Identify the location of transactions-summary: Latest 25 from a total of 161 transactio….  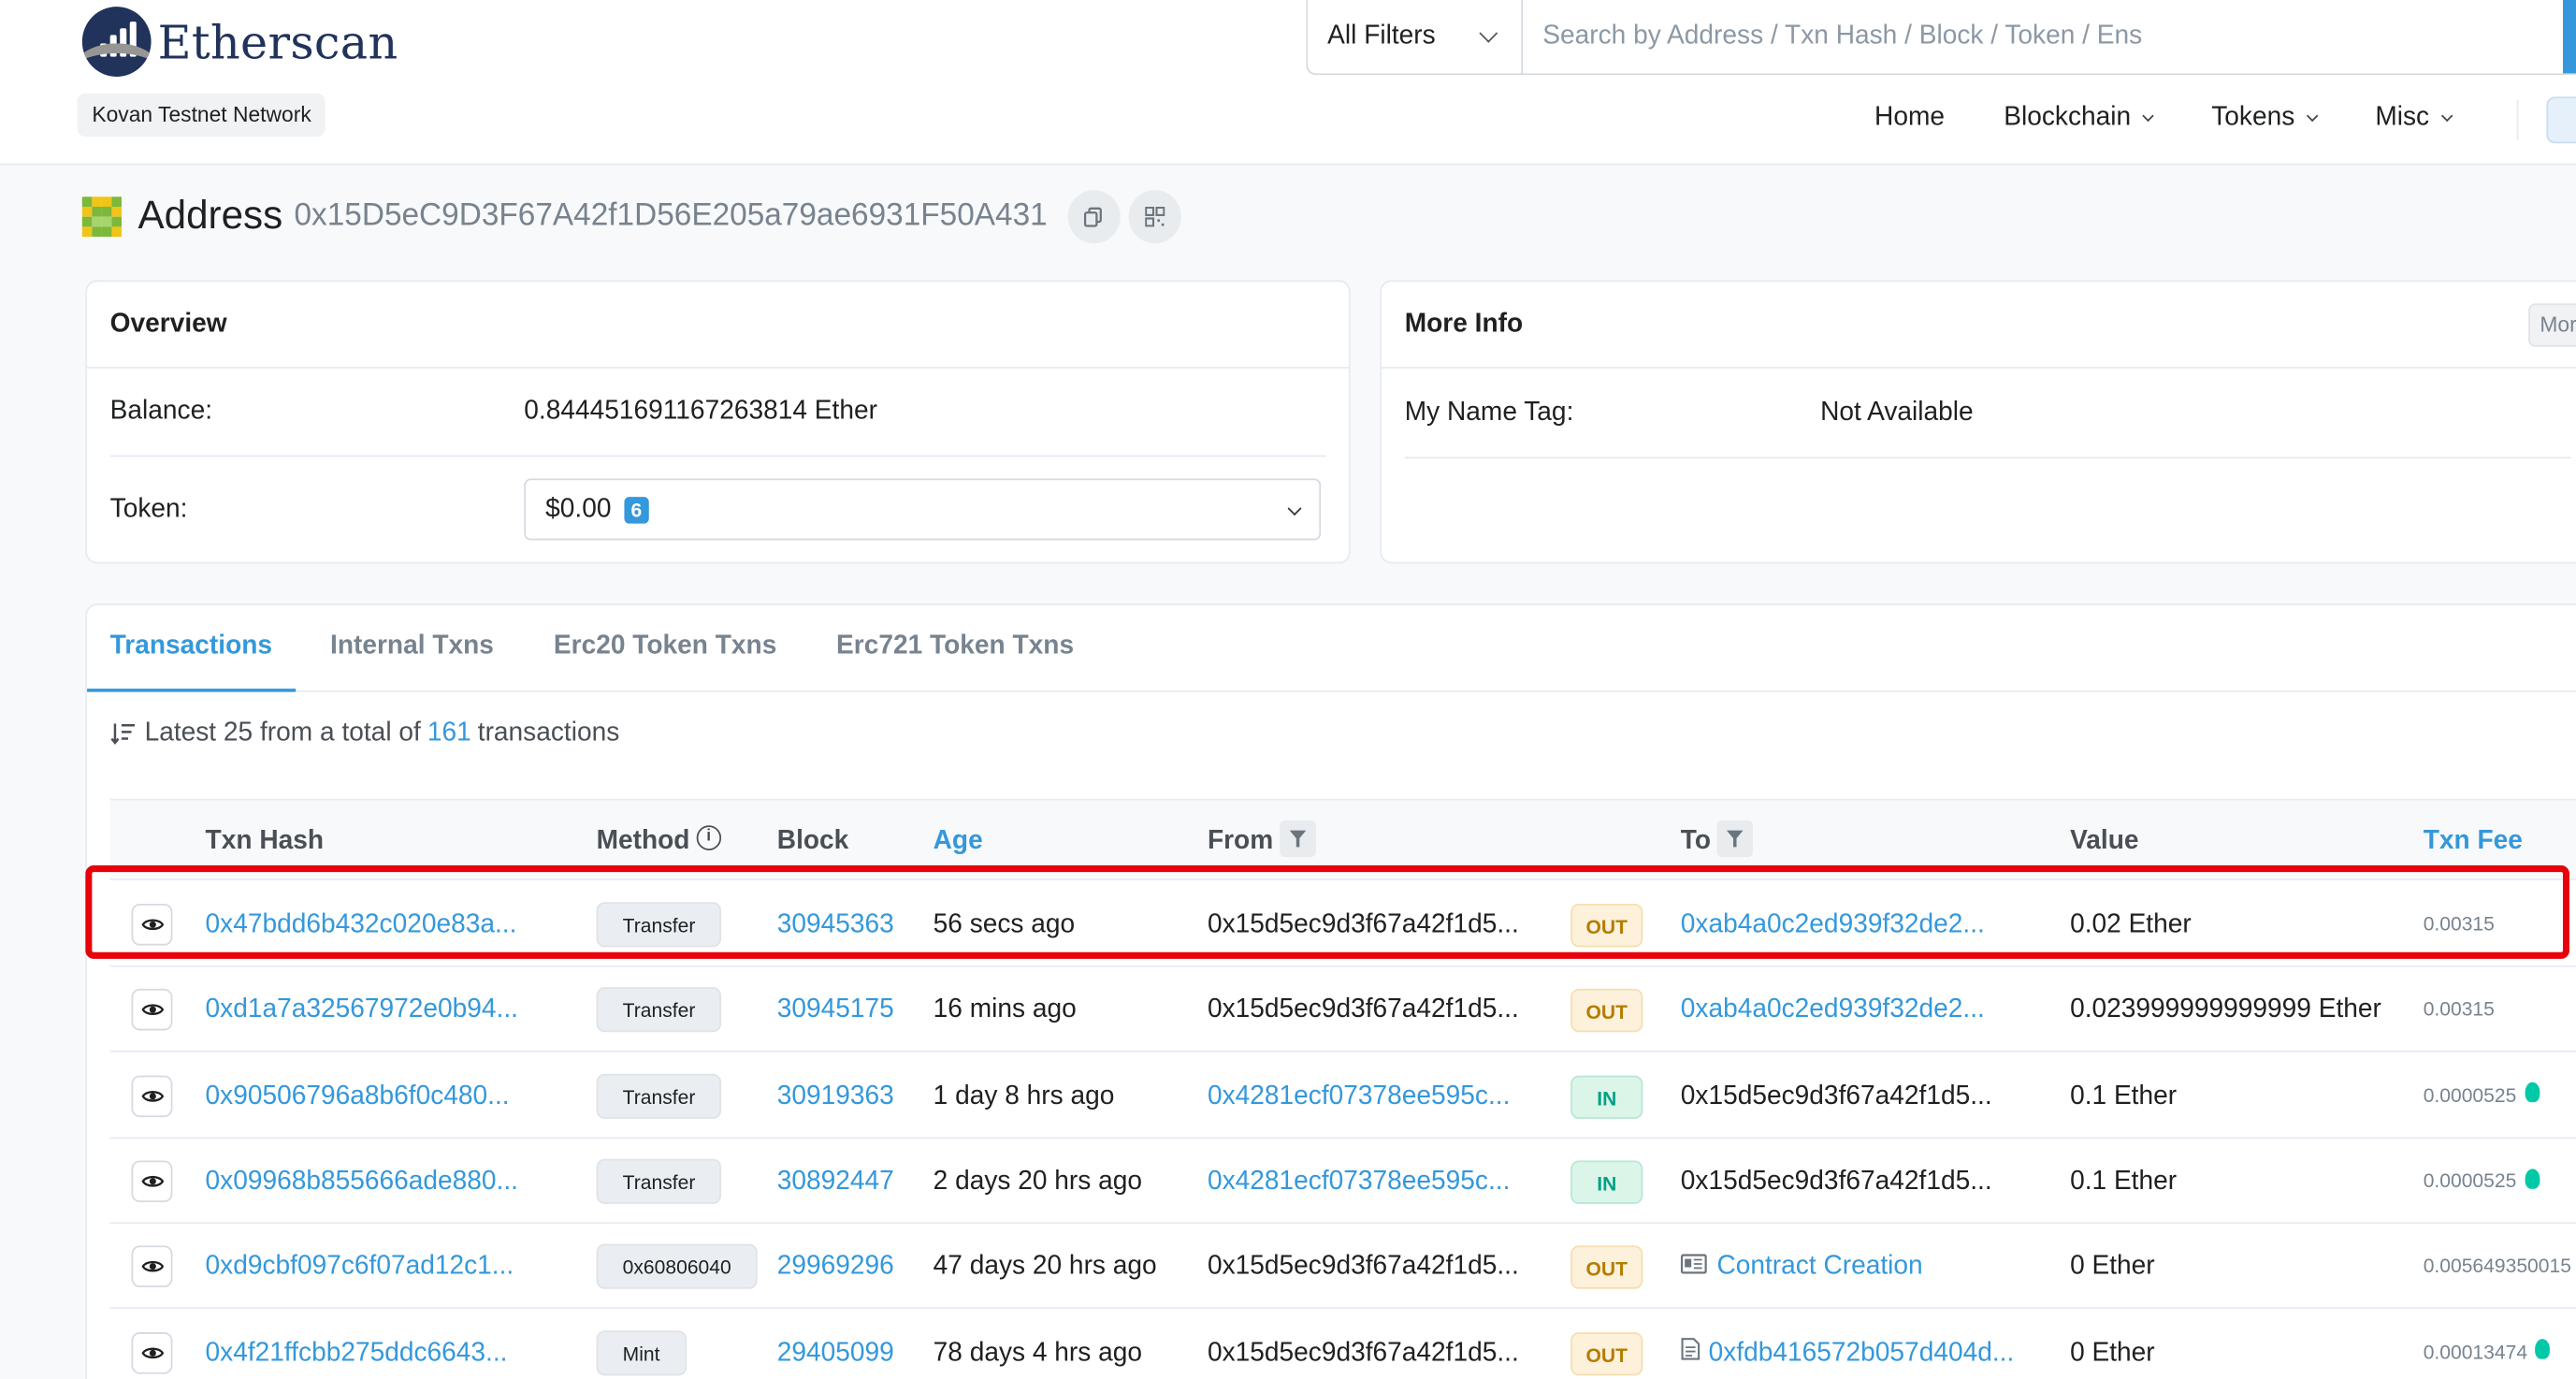
(364, 733).